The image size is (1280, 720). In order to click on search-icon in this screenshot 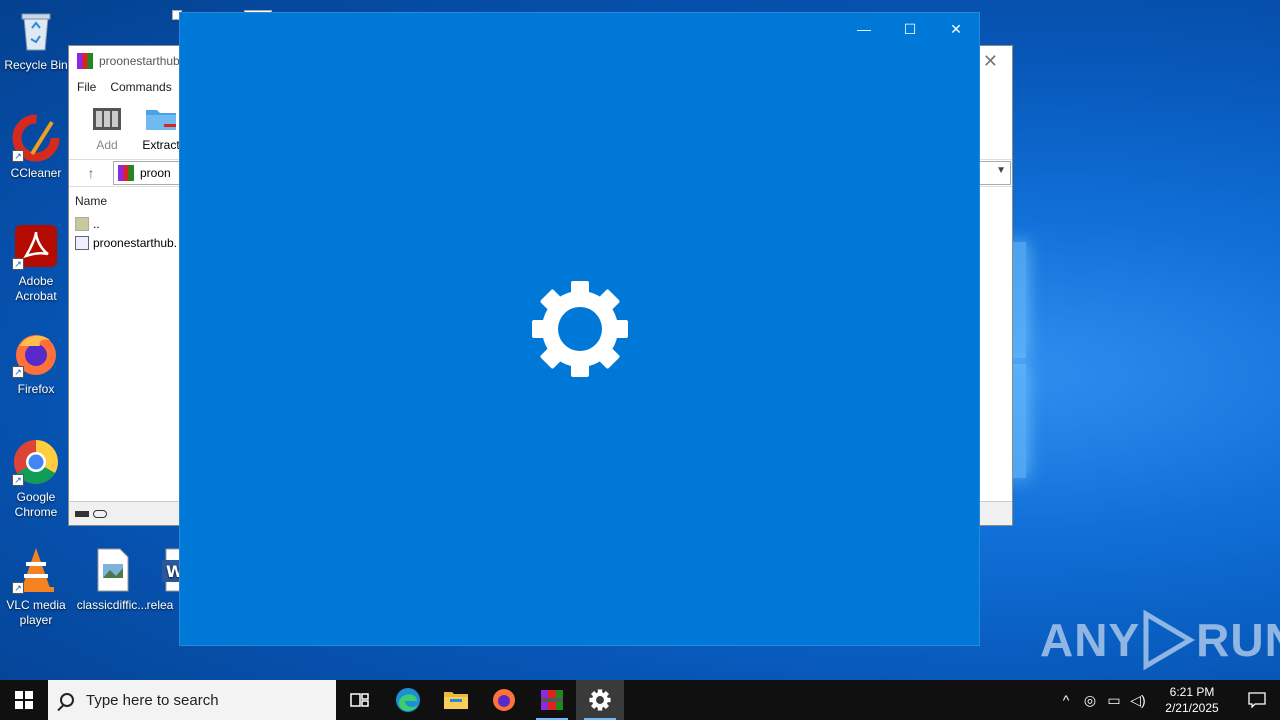, I will do `click(67, 700)`.